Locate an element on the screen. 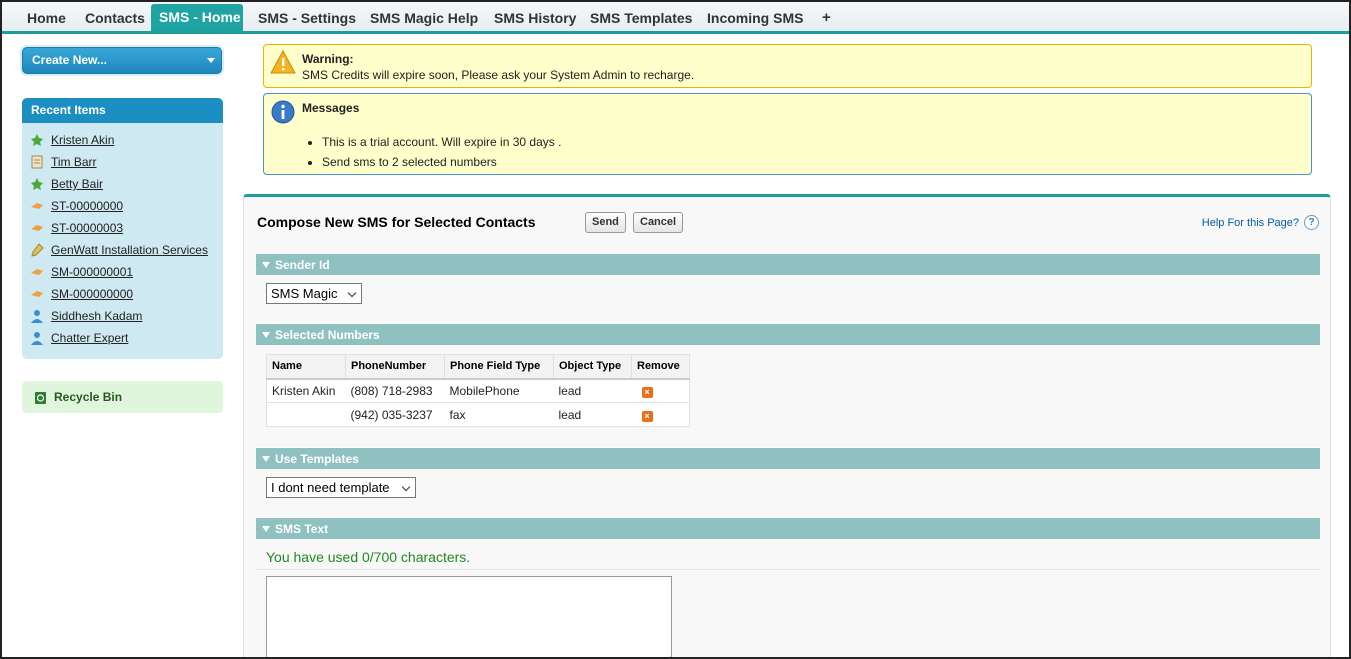 The image size is (1351, 659). sender-id-select: SMS Magic is located at coordinates (314, 293).